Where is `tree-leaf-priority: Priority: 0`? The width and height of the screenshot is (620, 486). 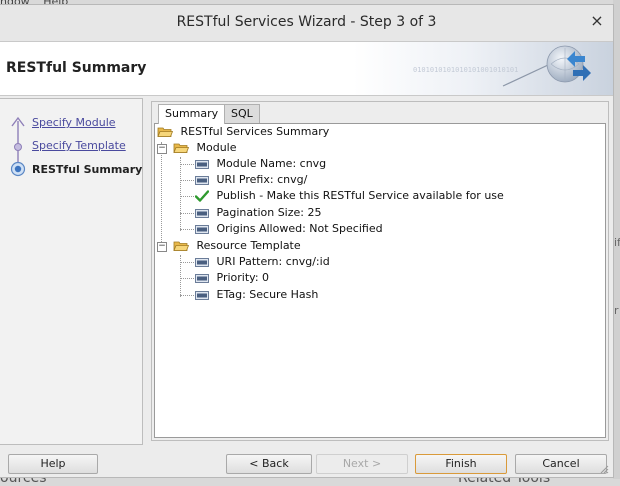 tree-leaf-priority: Priority: 0 is located at coordinates (232, 278).